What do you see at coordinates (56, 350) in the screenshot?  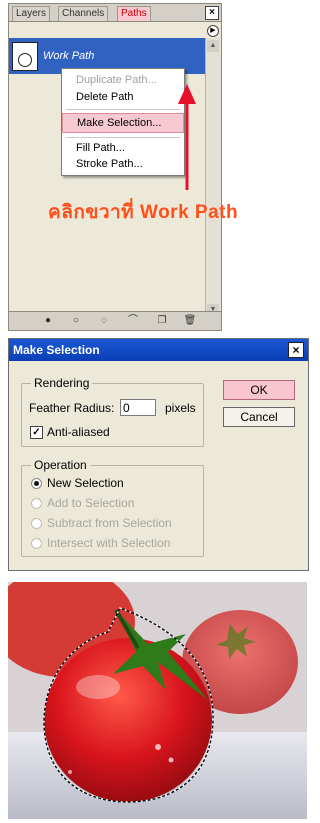 I see `dialog-title: Make Selection` at bounding box center [56, 350].